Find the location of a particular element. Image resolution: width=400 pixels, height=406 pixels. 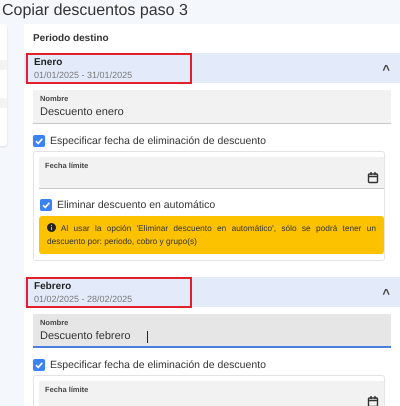

period-range: 01/01/2025 - 31/01/2025 is located at coordinates (84, 74).